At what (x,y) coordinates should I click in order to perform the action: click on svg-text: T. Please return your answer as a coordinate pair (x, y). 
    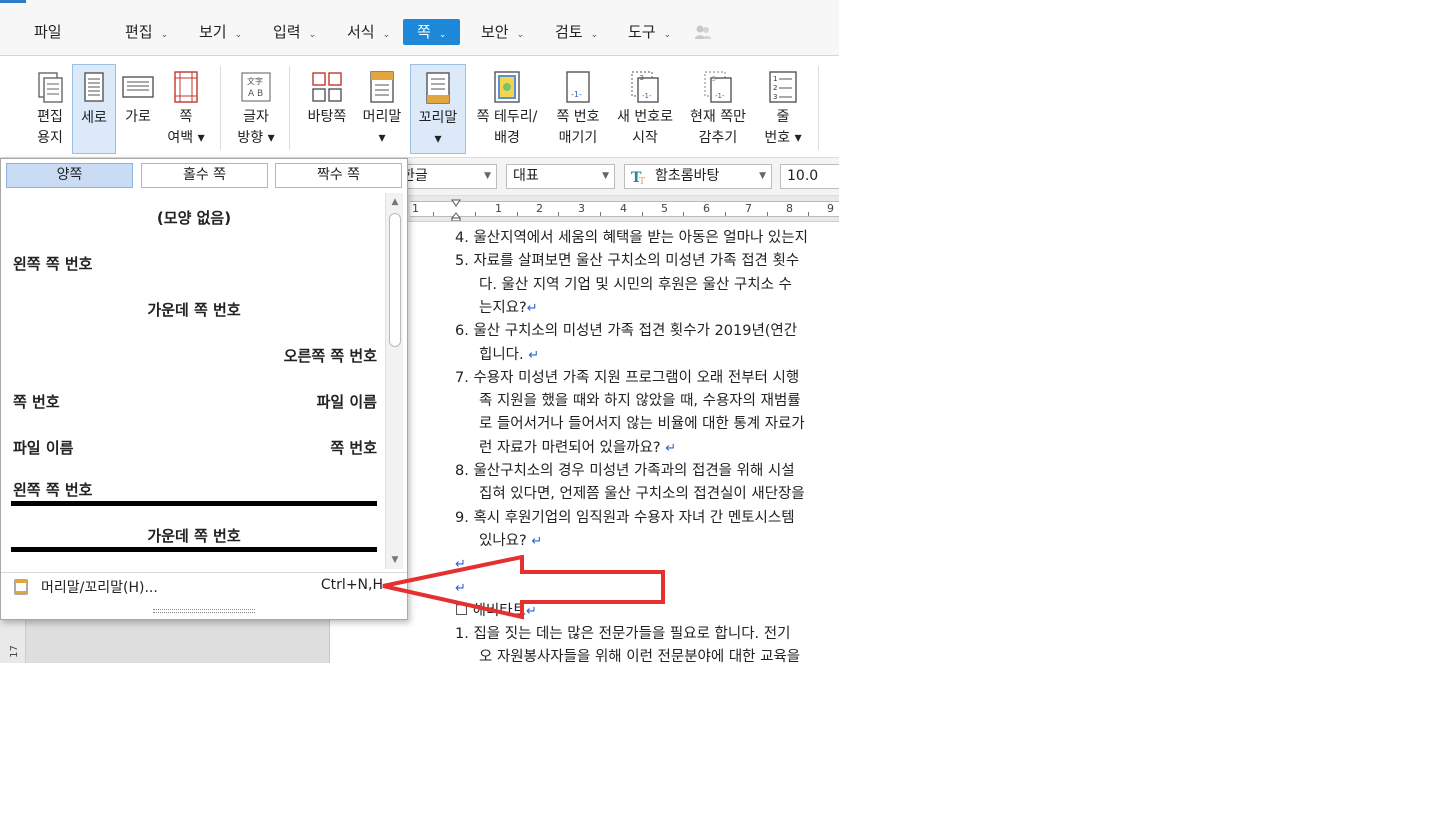
    Looking at the image, I should click on (642, 181).